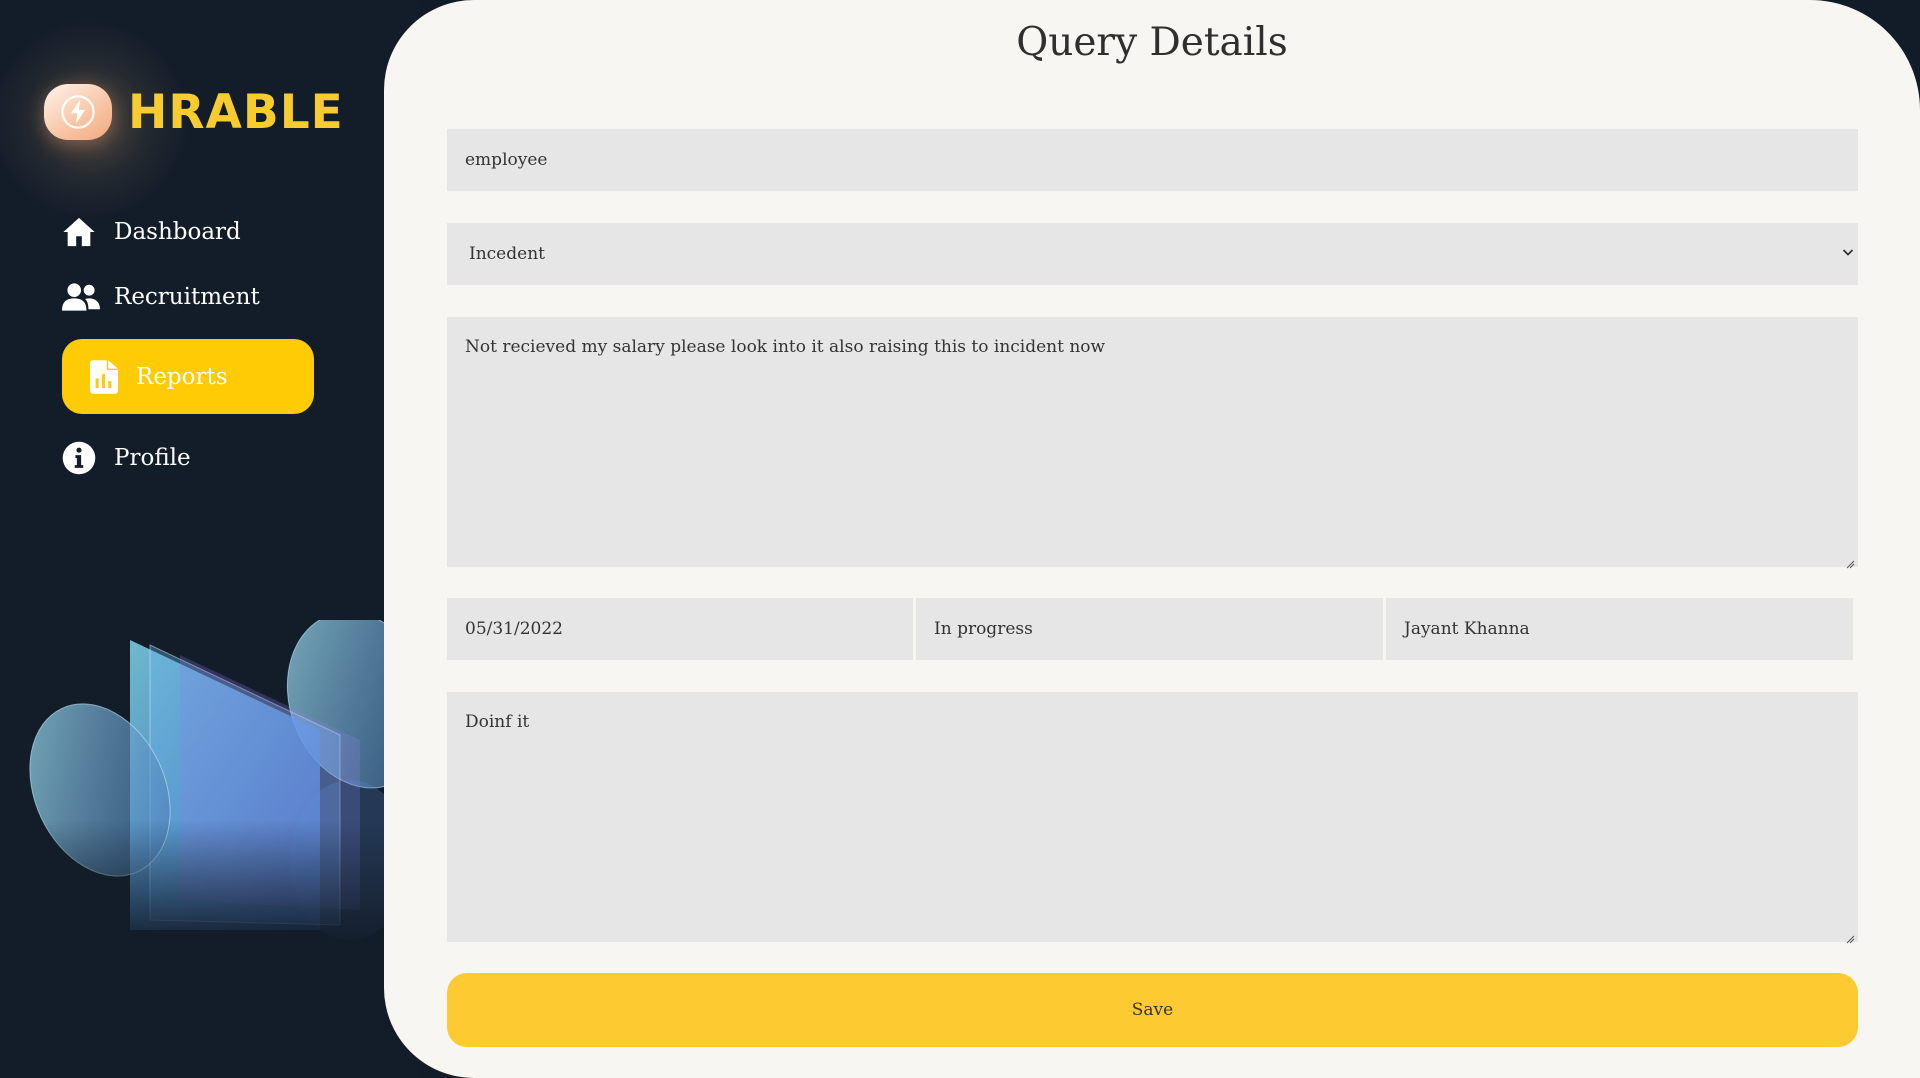 The height and width of the screenshot is (1078, 1920). I want to click on sidebar-item-label: Profile, so click(152, 458).